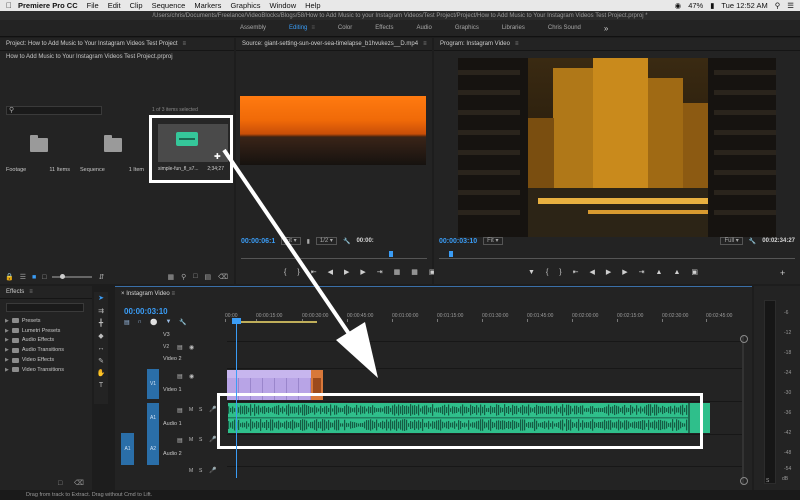 This screenshot has width=800, height=500. I want to click on automate-icon: ▦, so click(170, 277).